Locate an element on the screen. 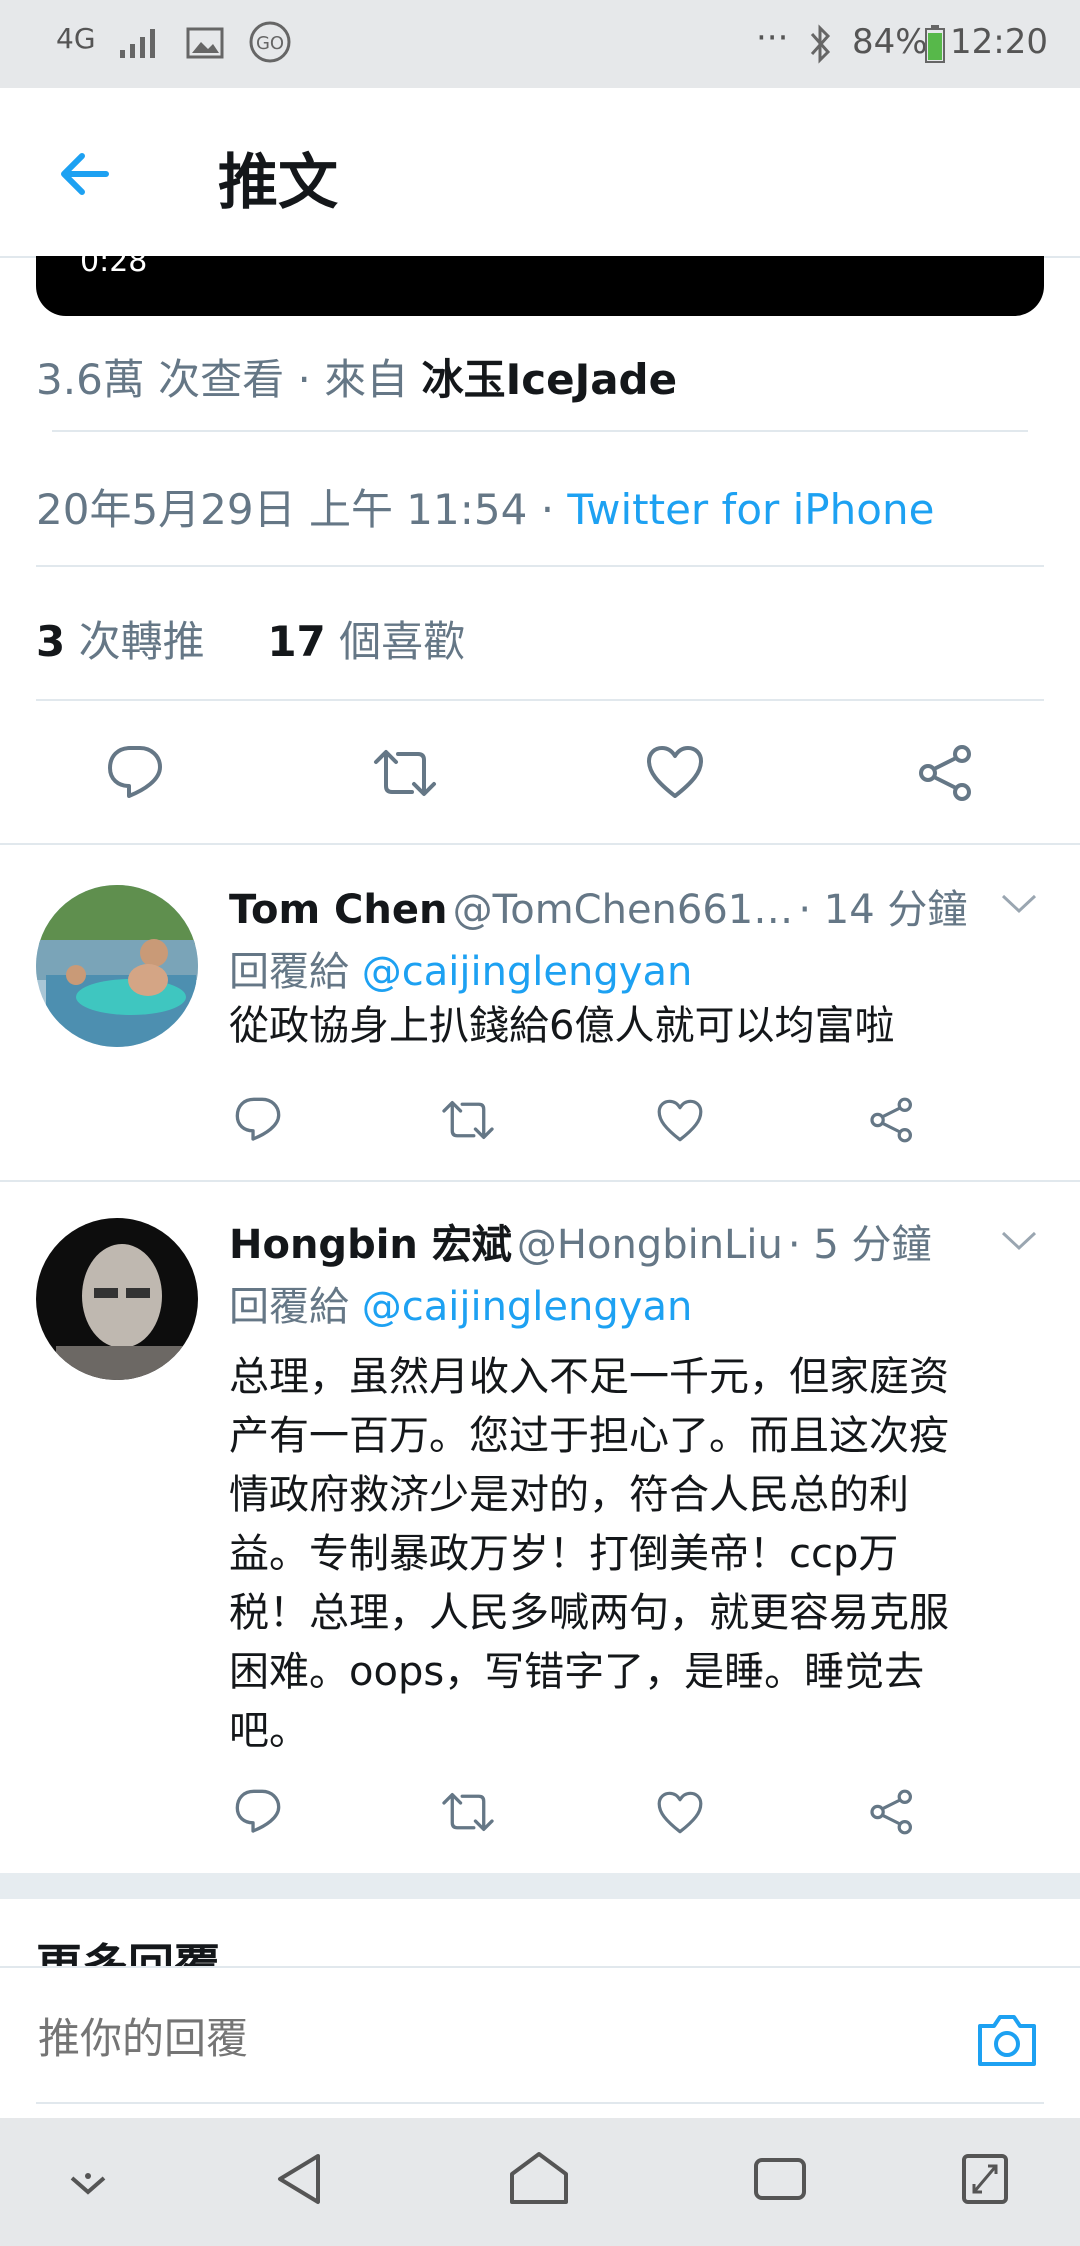 The image size is (1080, 2246). like-label: 個喜歡 is located at coordinates (402, 641).